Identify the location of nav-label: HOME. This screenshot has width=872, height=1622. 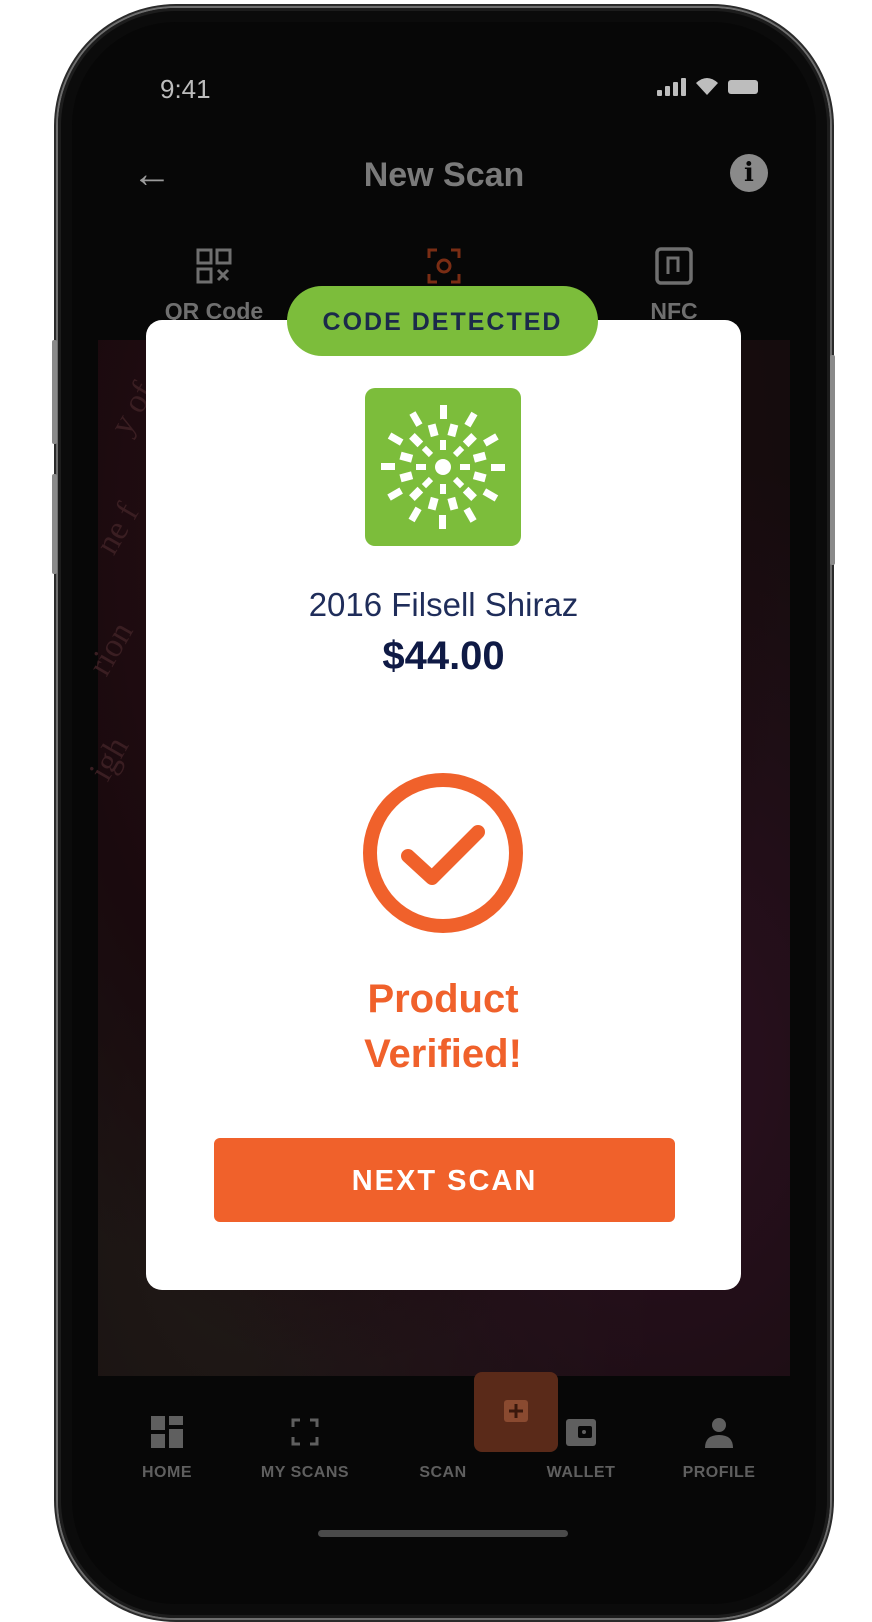
(167, 1472).